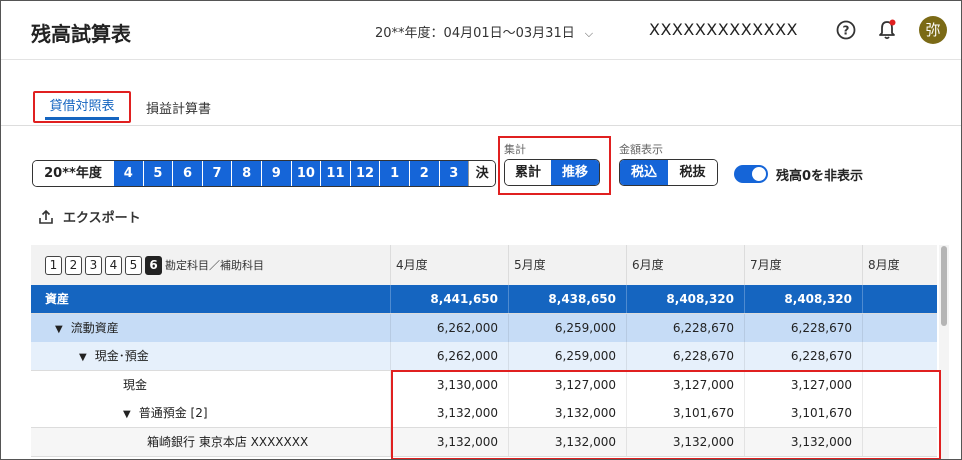  I want to click on column-header-month: 4月度, so click(449, 265).